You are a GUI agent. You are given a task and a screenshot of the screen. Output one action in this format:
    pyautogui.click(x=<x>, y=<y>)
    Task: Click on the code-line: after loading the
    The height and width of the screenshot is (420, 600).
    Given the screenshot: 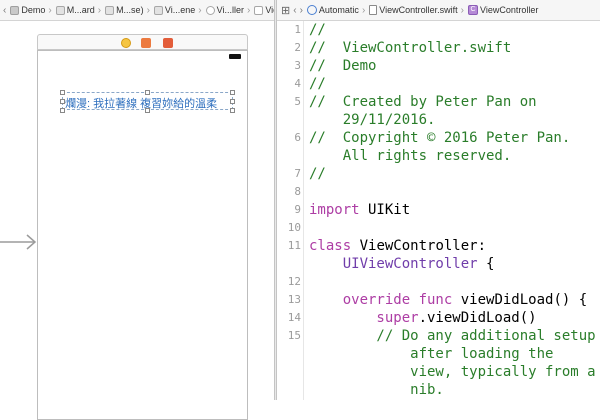 What is the action you would take?
    pyautogui.click(x=438, y=354)
    